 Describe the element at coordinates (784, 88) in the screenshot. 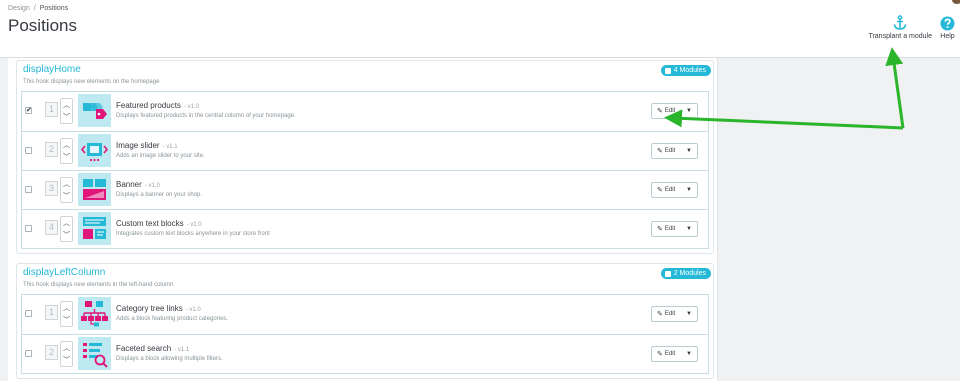

I see `annotation-arrows` at that location.